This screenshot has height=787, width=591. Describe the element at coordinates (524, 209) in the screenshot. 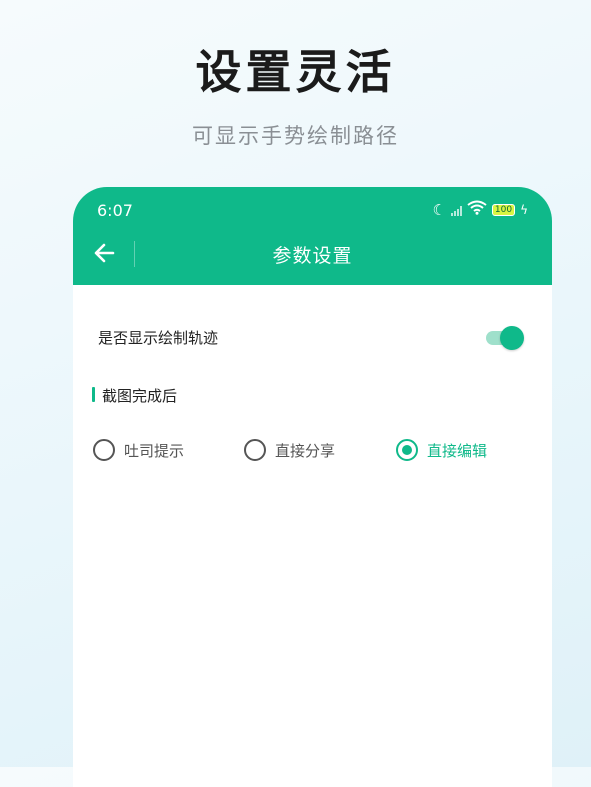

I see `charging-icon: ϟ` at that location.